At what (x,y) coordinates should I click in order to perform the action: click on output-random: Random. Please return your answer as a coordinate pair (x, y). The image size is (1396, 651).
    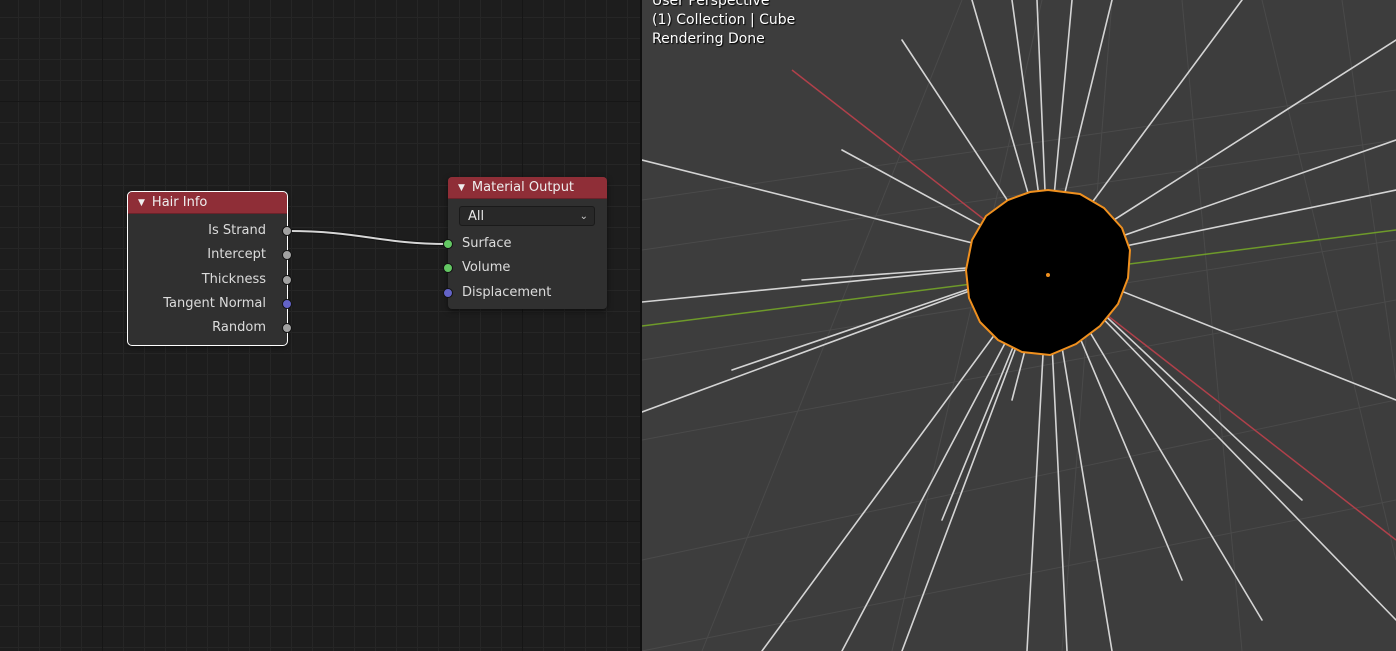
    Looking at the image, I should click on (239, 328).